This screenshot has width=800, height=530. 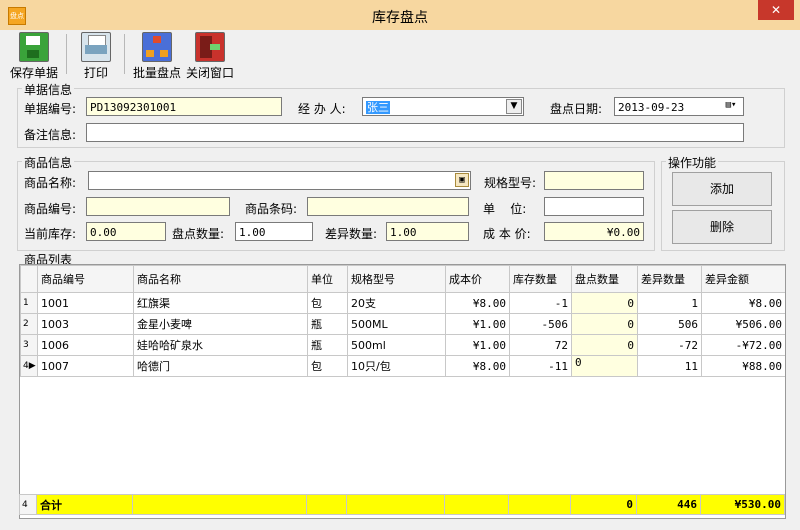 What do you see at coordinates (210, 56) in the screenshot?
I see `close-window-toolbar-button: 关闭窗口` at bounding box center [210, 56].